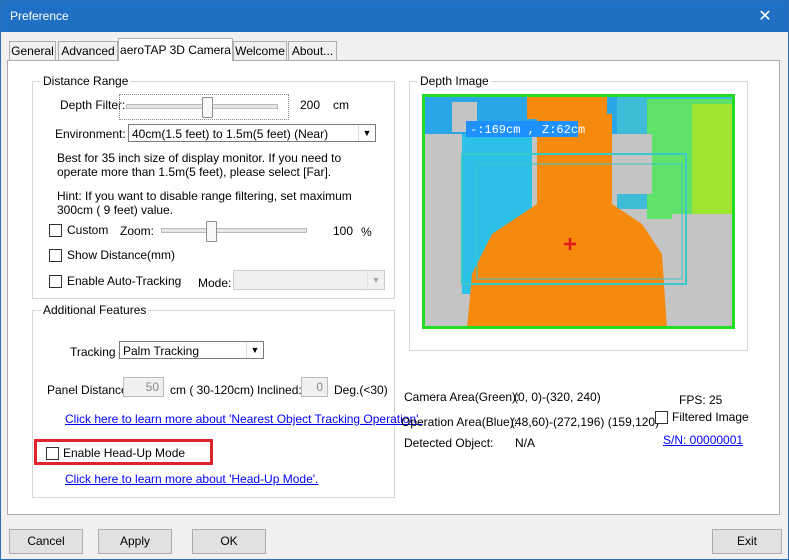 The height and width of the screenshot is (560, 789). I want to click on tab-welcome: Welcome, so click(260, 50).